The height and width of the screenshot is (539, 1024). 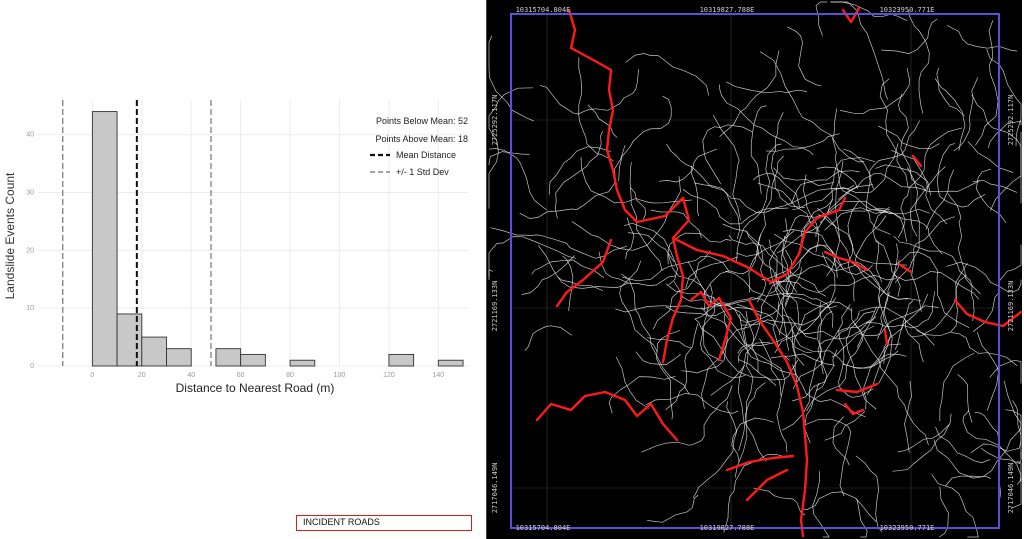 What do you see at coordinates (422, 121) in the screenshot?
I see `legend-points-below: Points Below Mean: 52` at bounding box center [422, 121].